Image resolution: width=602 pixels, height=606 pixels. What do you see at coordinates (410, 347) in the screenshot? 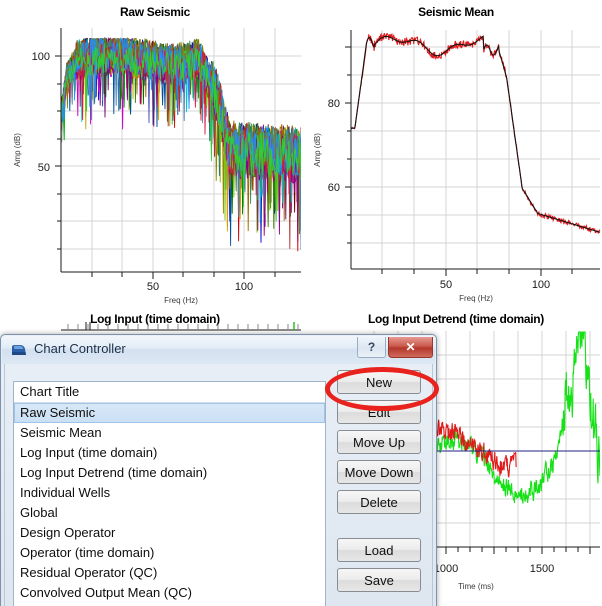
I see `close-button: ✕` at bounding box center [410, 347].